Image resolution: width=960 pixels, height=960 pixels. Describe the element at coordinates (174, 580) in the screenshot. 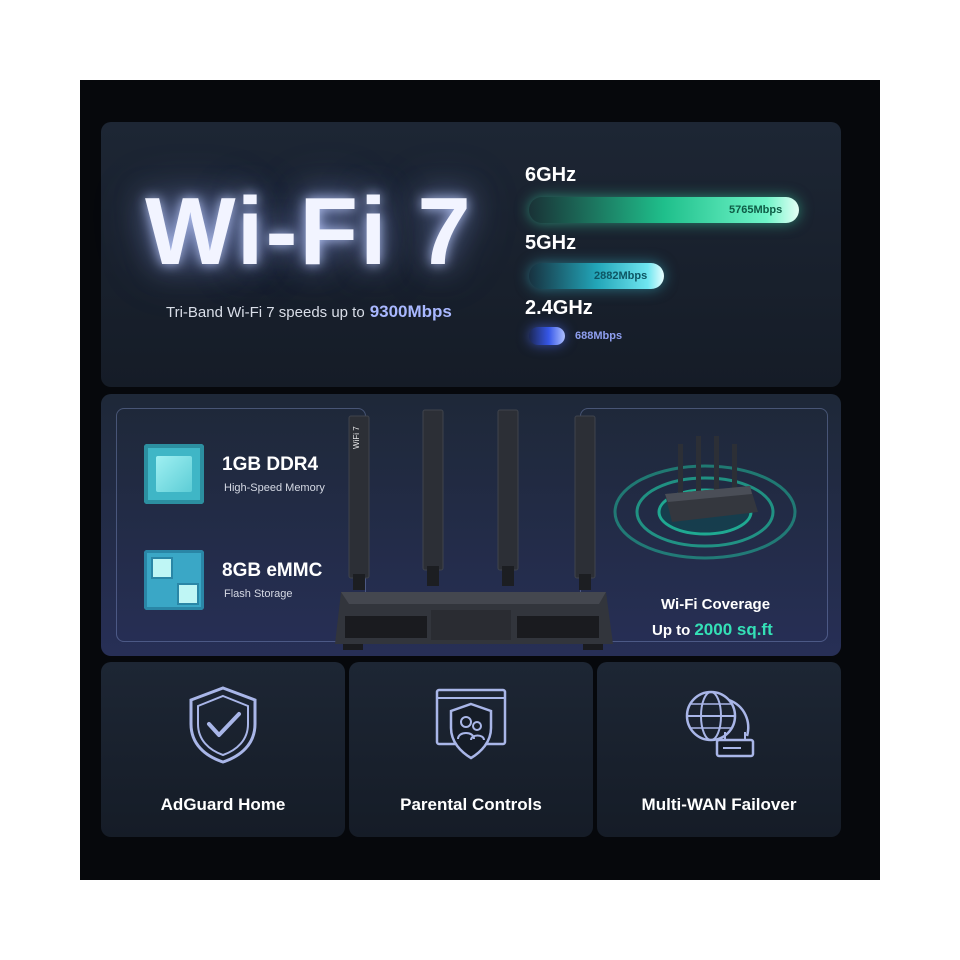

I see `storage-chip-icon` at that location.